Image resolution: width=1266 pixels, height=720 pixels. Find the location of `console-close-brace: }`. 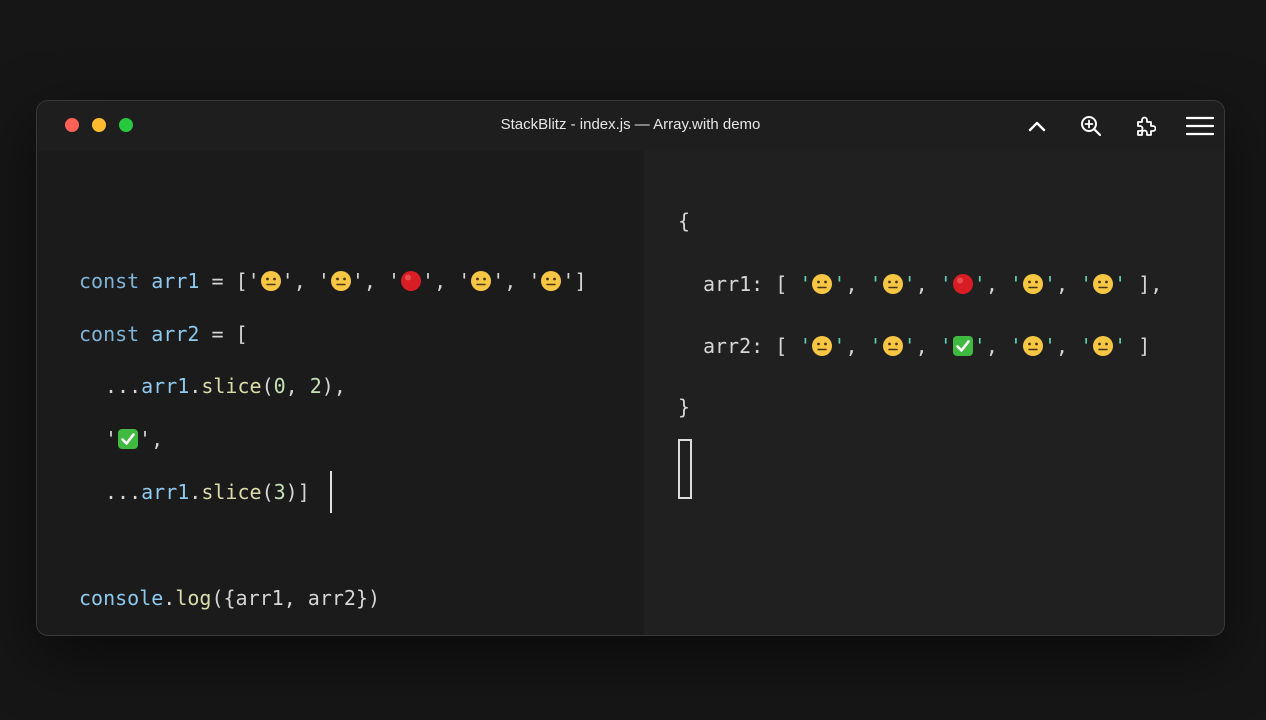

console-close-brace: } is located at coordinates (684, 407).